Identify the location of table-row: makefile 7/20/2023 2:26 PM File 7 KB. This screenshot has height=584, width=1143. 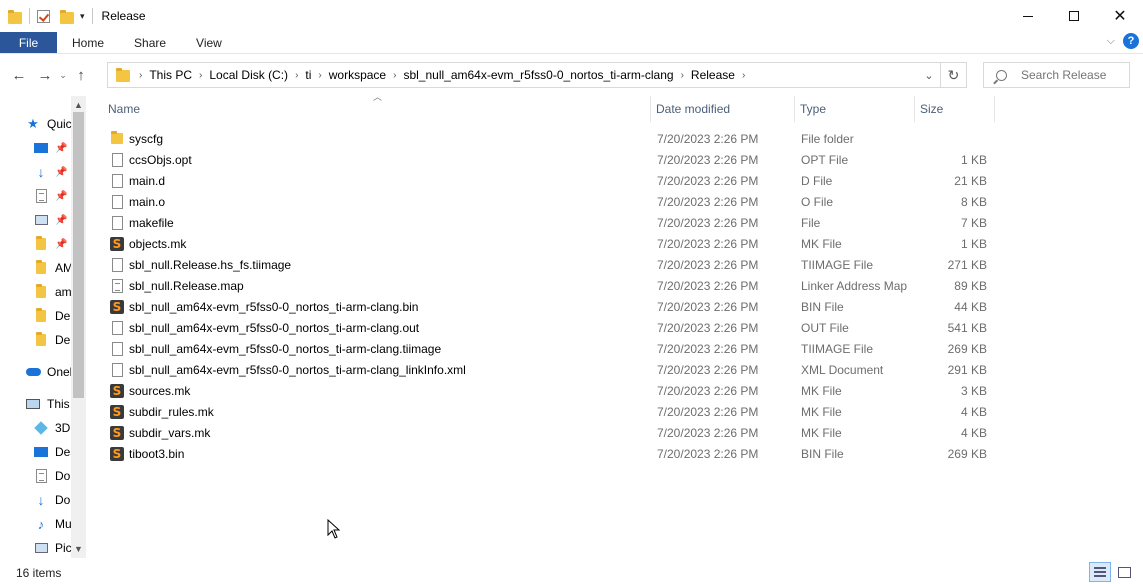
(553, 222).